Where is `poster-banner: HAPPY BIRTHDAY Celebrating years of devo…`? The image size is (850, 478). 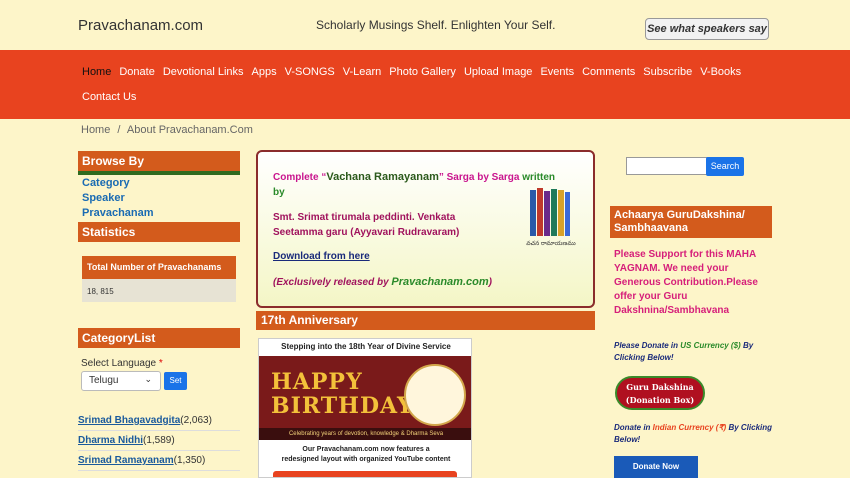 poster-banner: HAPPY BIRTHDAY Celebrating years of devo… is located at coordinates (365, 398).